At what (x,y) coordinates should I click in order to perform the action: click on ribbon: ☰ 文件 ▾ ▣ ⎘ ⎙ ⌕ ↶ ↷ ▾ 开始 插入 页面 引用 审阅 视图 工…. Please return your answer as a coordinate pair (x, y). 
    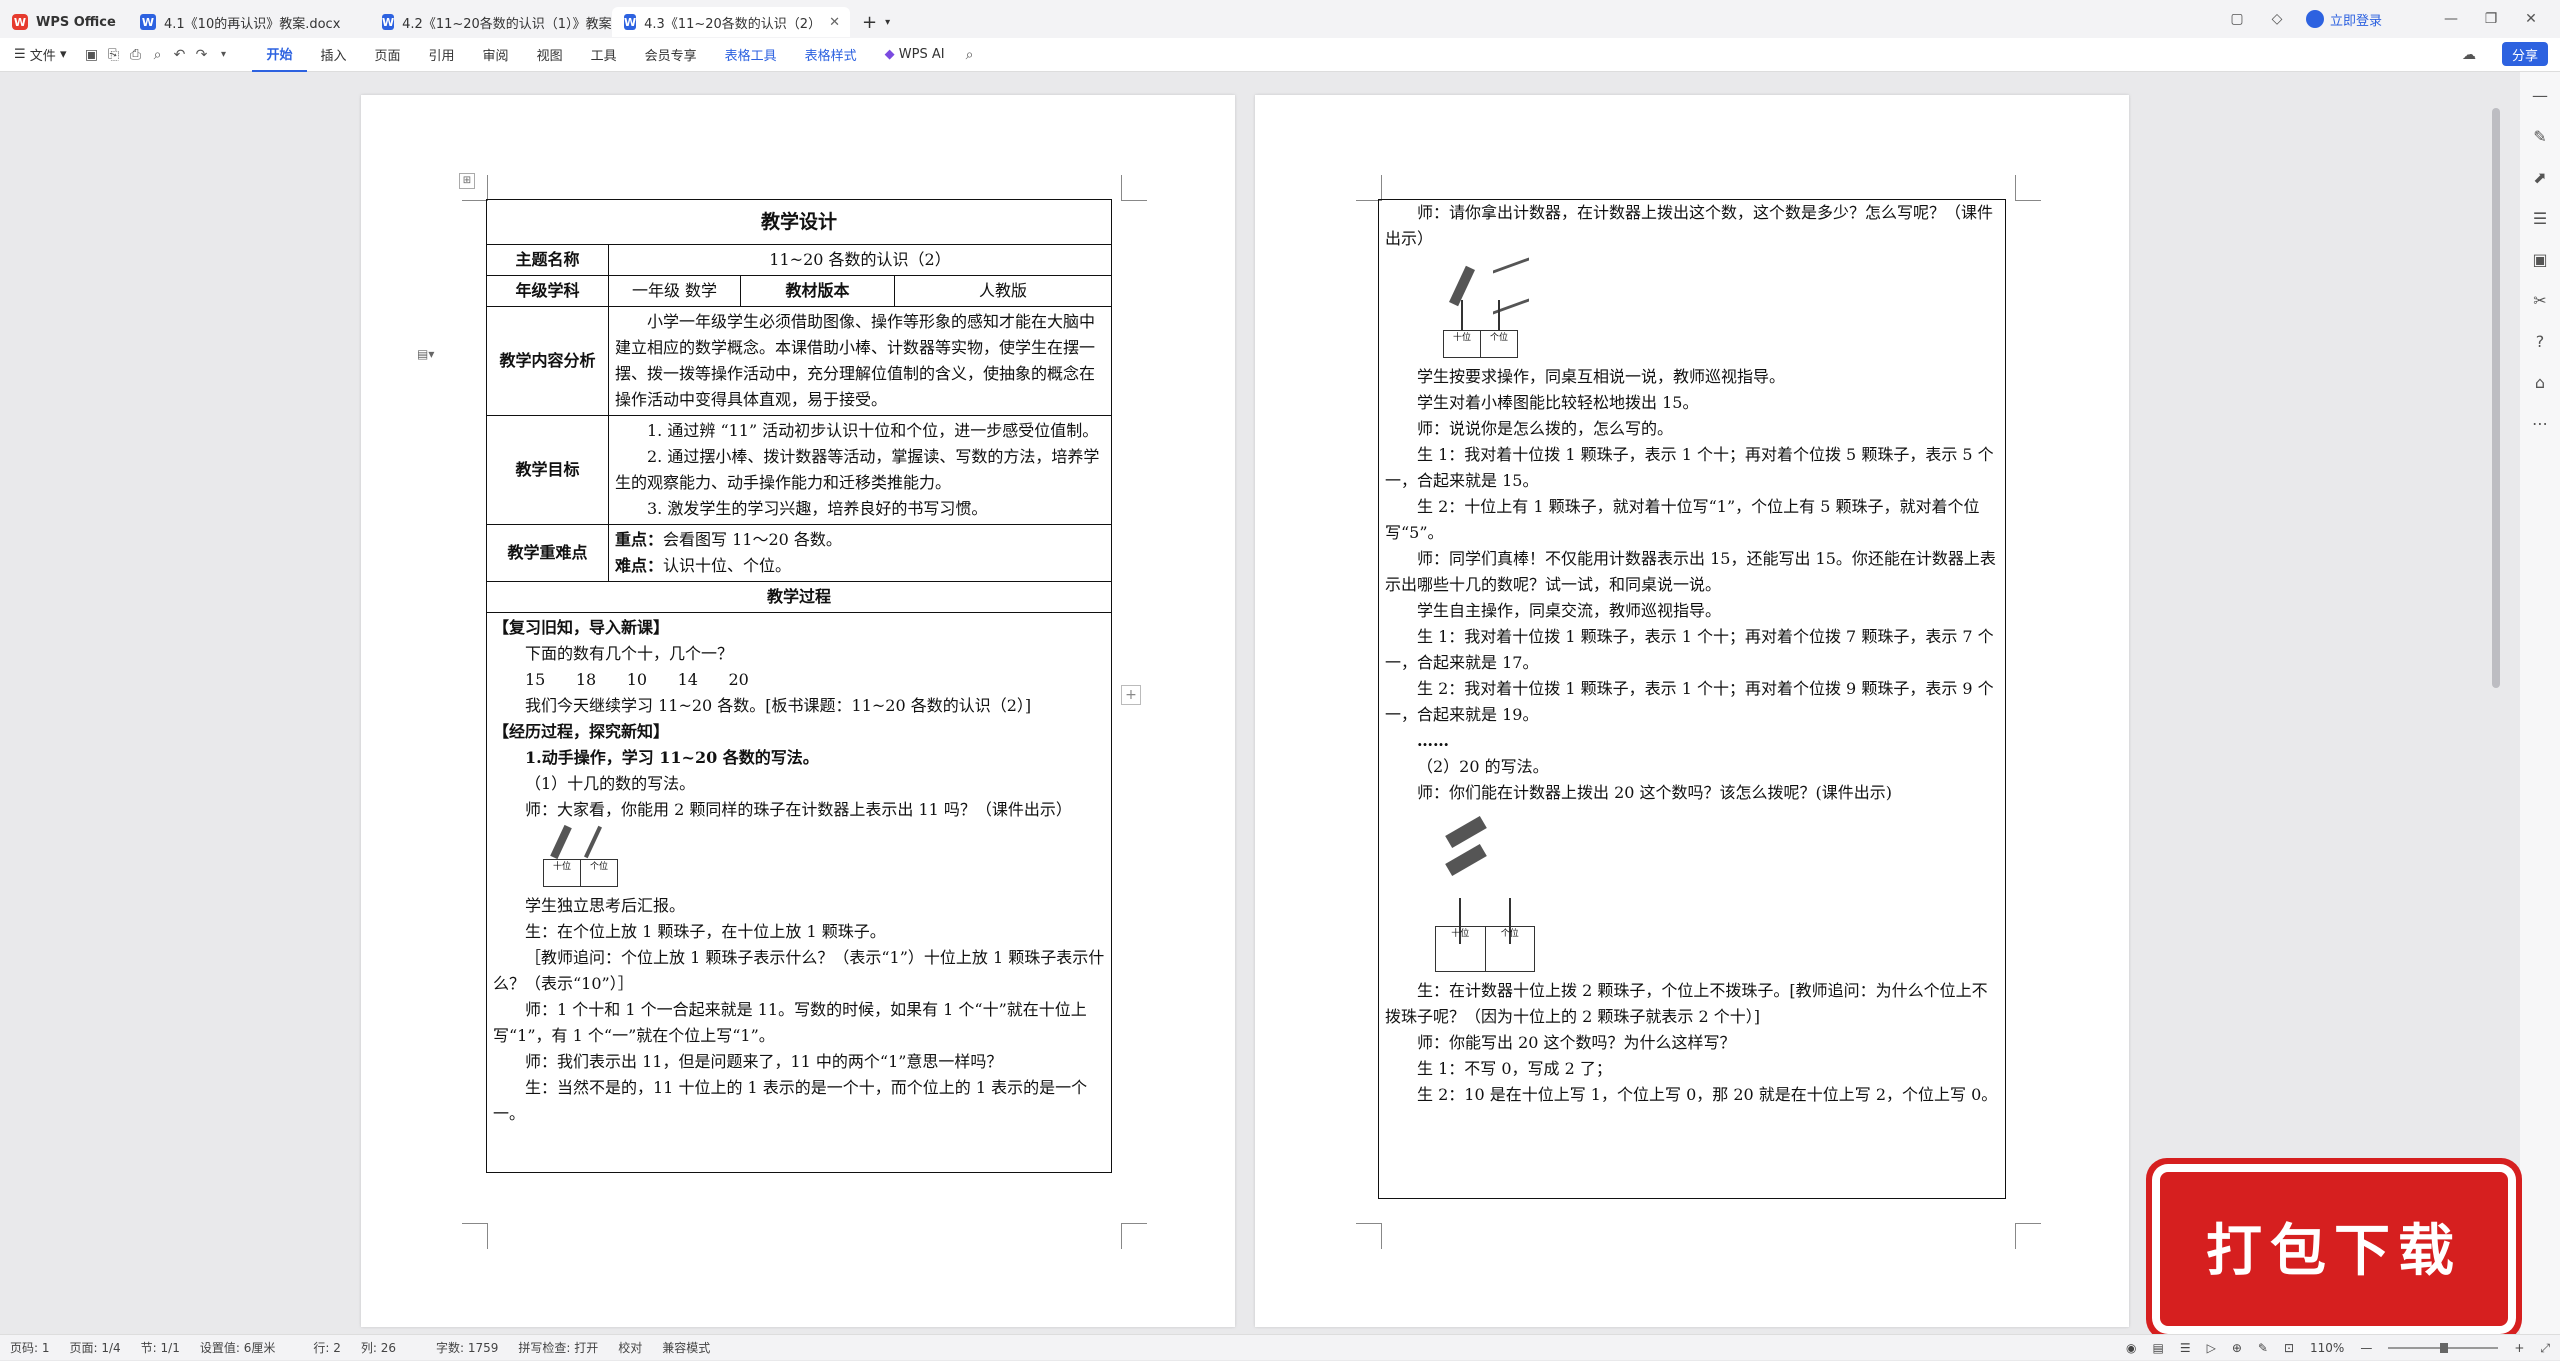
    Looking at the image, I should click on (1280, 55).